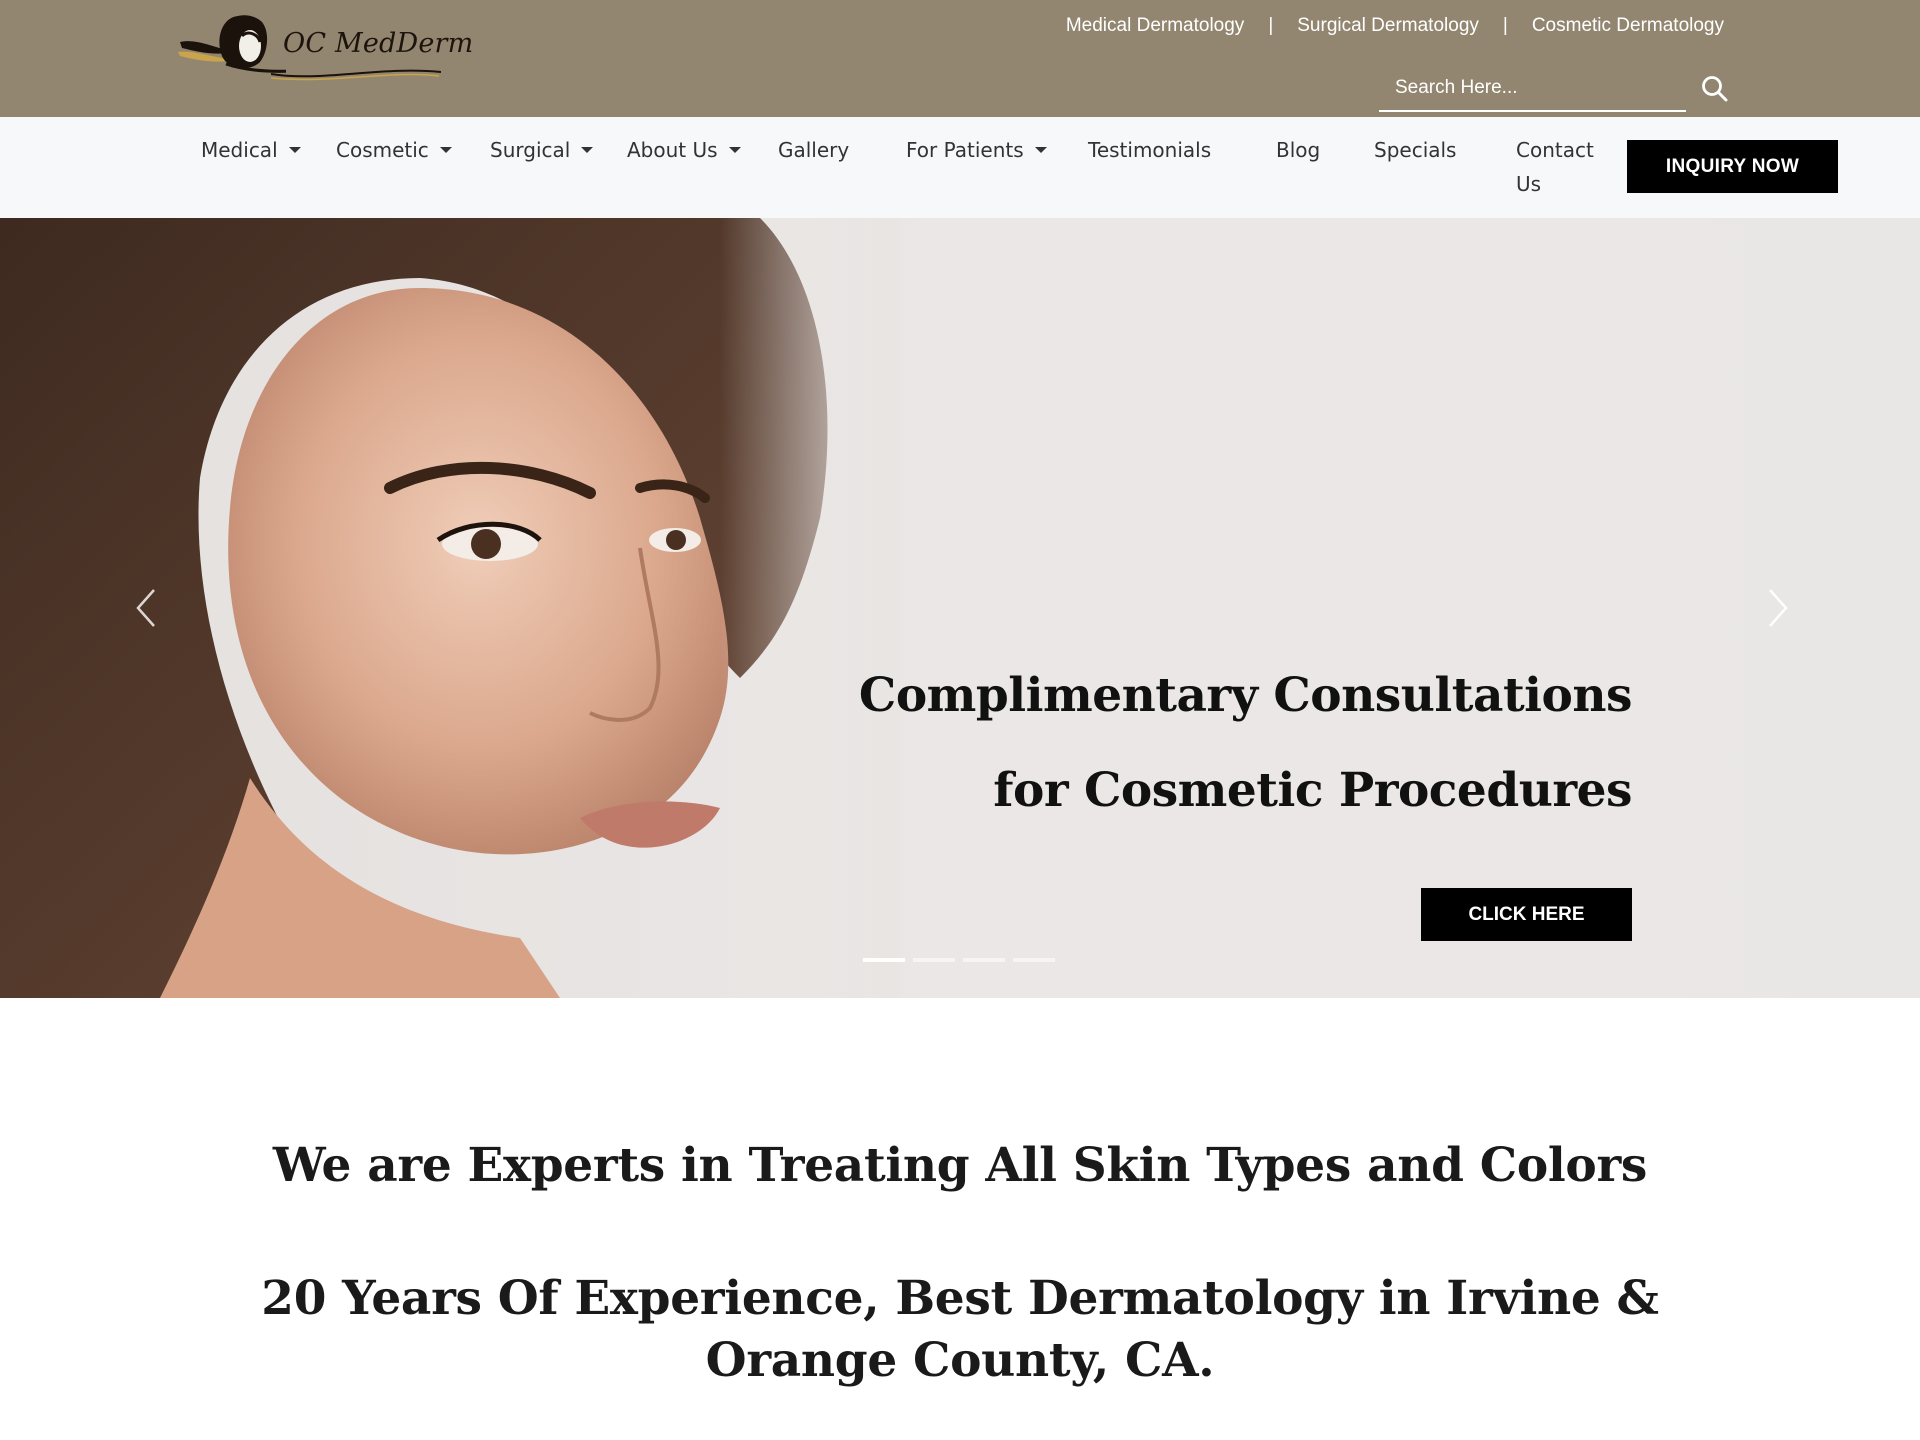 This screenshot has height=1440, width=1920. Describe the element at coordinates (1526, 914) in the screenshot. I see `click-here-button: CLICK HERE` at that location.